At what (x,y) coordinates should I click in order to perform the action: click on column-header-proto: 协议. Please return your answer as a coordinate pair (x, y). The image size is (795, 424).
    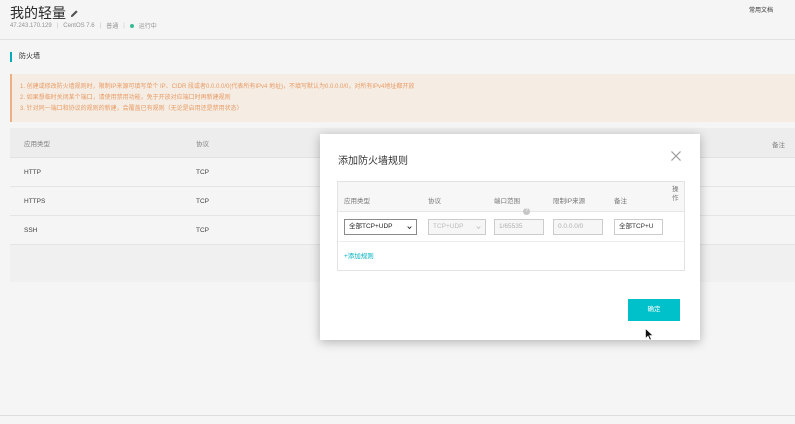
    Looking at the image, I should click on (434, 201).